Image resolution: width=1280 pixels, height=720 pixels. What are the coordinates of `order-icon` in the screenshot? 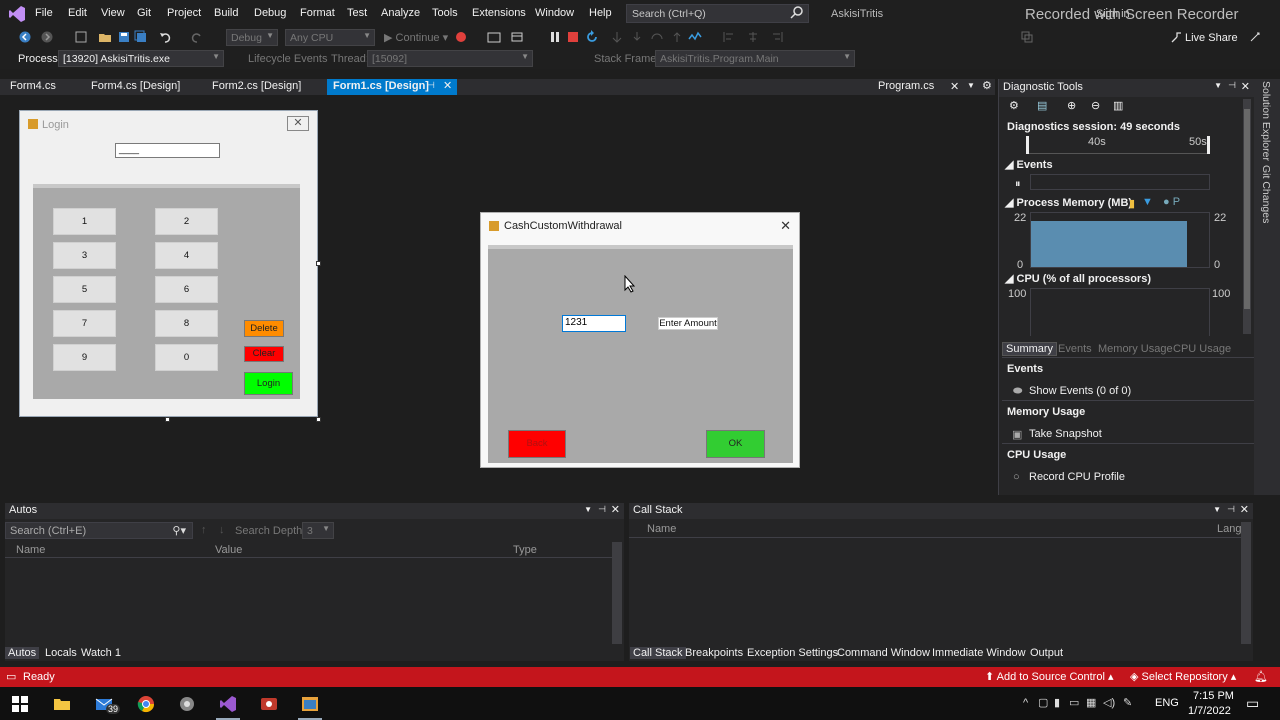 It's located at (1027, 37).